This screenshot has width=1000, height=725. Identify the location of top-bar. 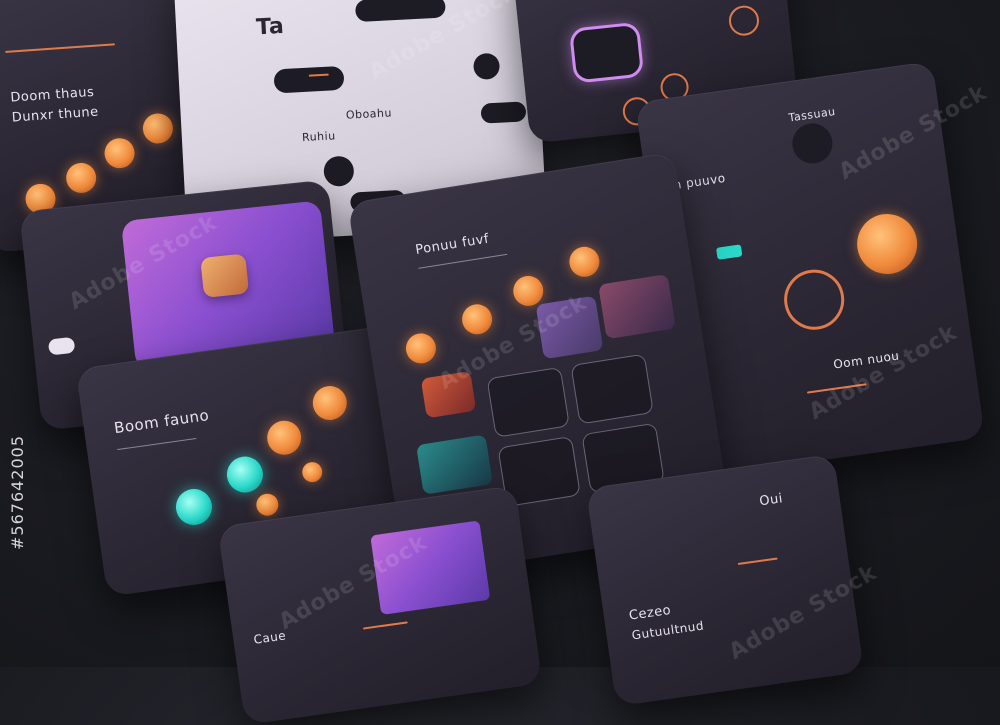
(400, 11).